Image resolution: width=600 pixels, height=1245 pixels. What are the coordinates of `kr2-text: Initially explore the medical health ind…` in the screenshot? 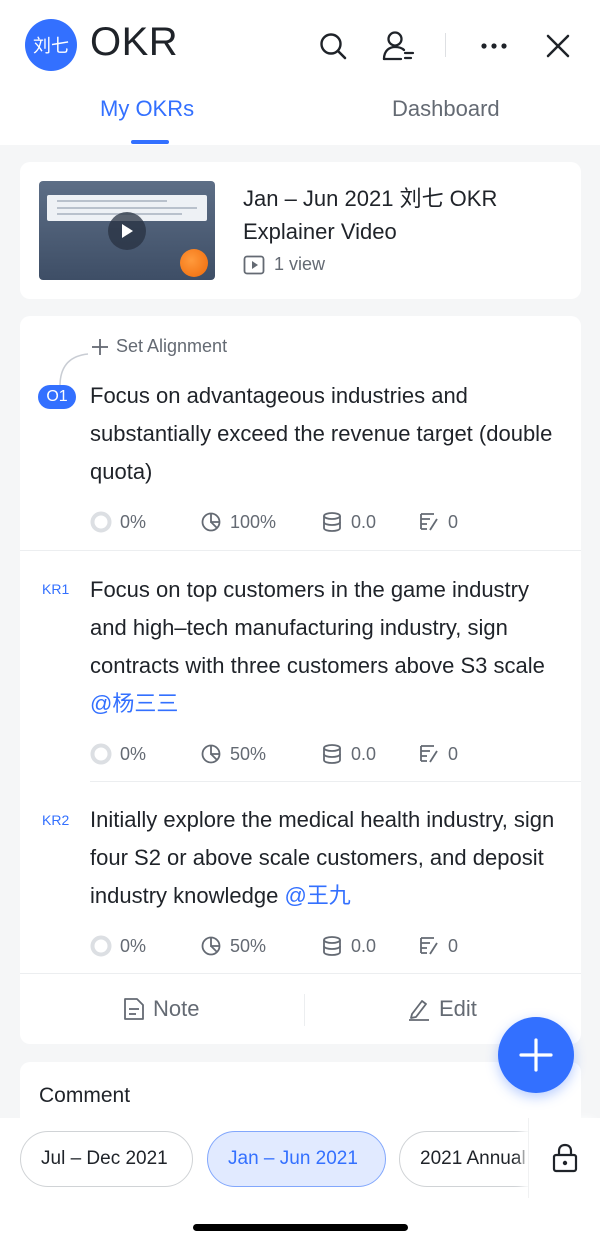 It's located at (329, 858).